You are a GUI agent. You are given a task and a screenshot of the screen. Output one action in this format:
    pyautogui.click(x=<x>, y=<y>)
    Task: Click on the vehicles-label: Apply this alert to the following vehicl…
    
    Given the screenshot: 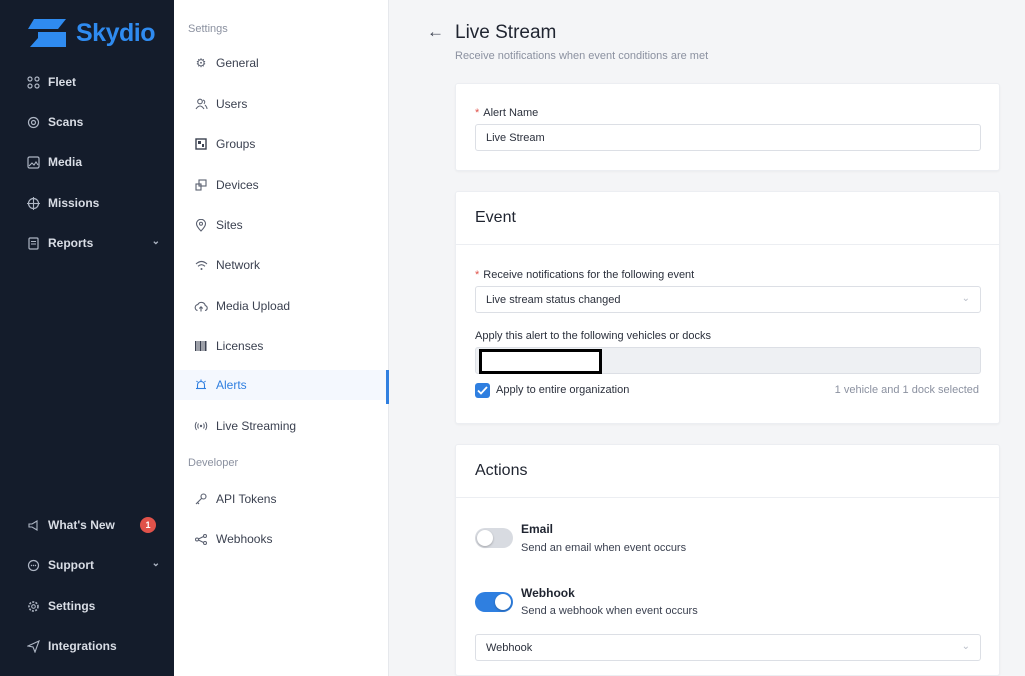 What is the action you would take?
    pyautogui.click(x=593, y=336)
    